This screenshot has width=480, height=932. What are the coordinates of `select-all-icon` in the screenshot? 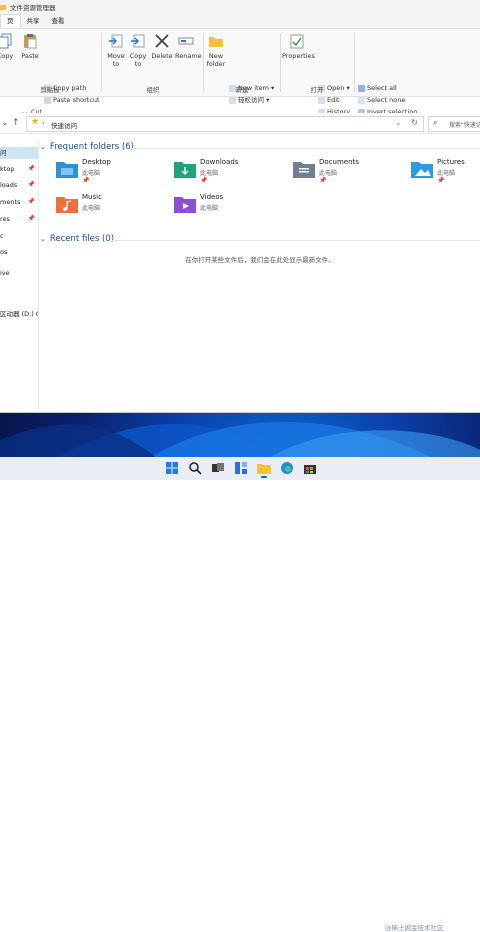 It's located at (361, 88).